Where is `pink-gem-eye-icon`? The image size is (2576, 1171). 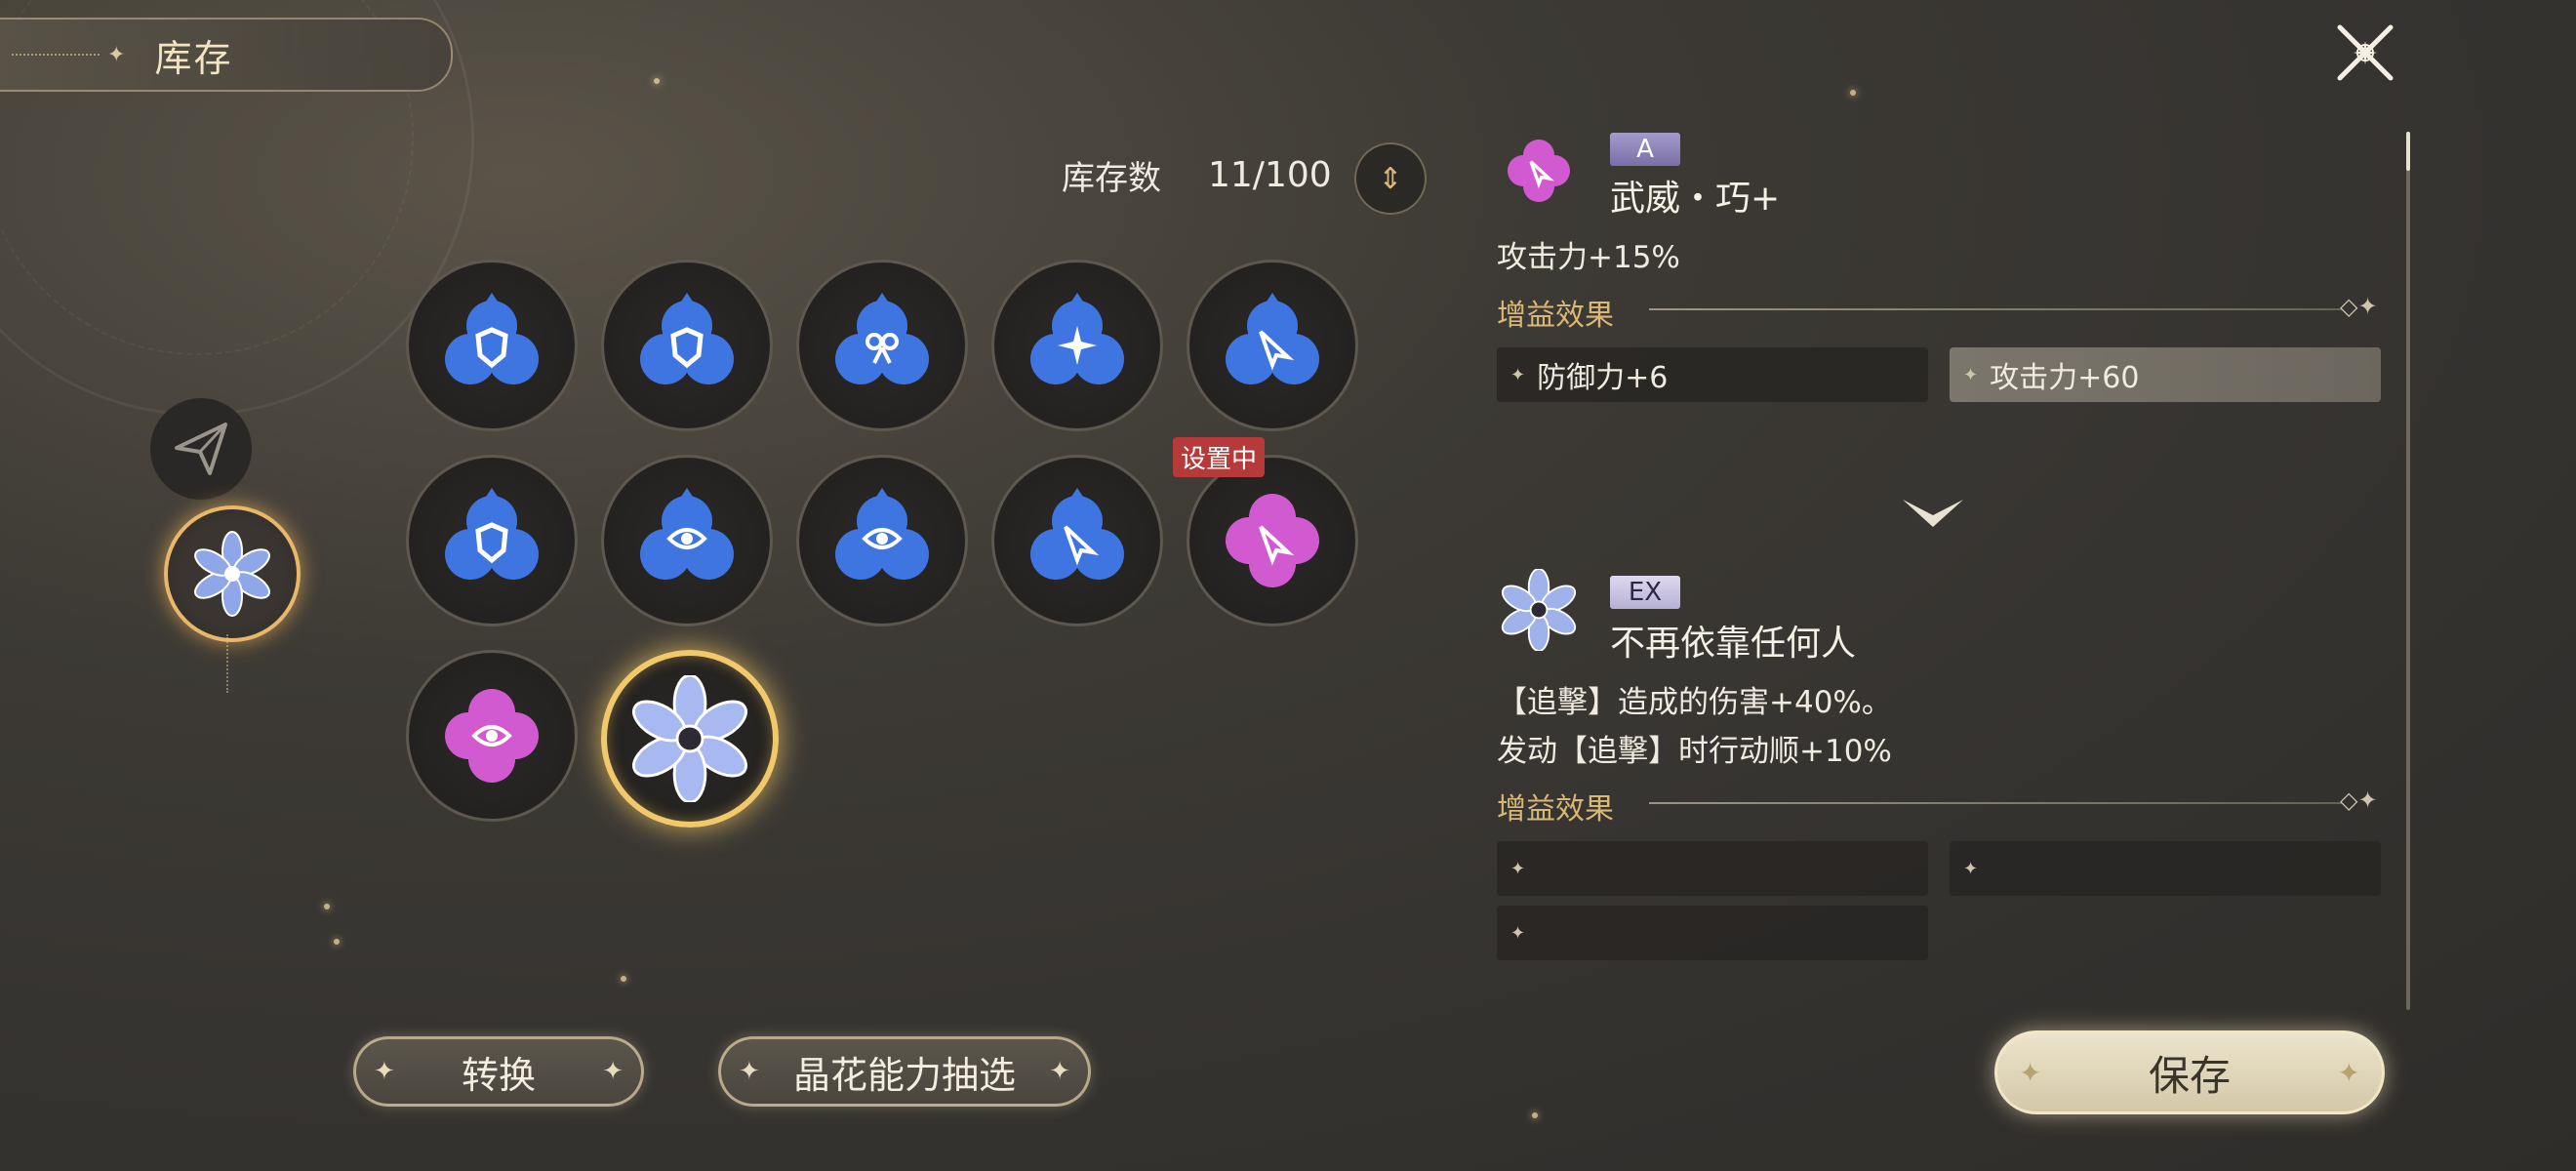 pink-gem-eye-icon is located at coordinates (492, 736).